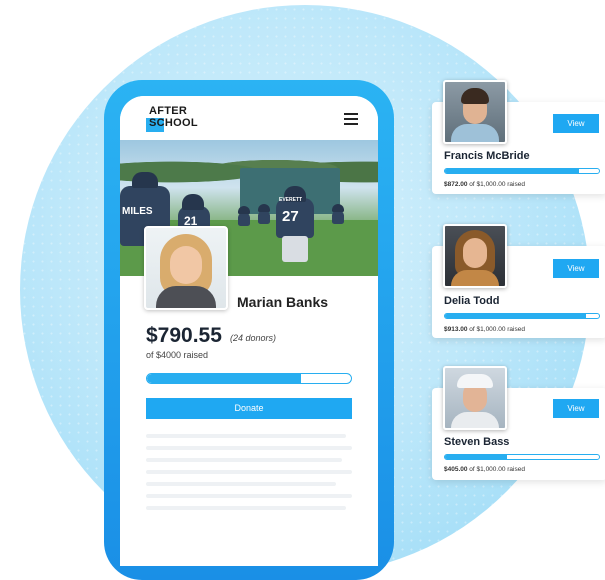  I want to click on progress-fill, so click(224, 378).